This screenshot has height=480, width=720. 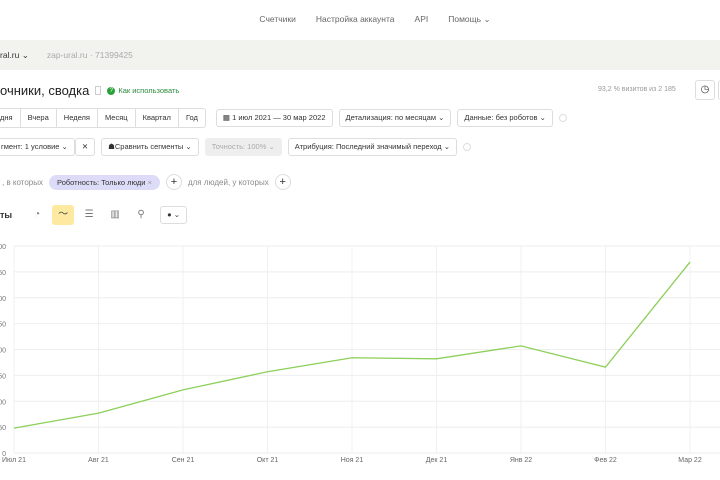 I want to click on stacked-area-icon: ☰, so click(x=89, y=215).